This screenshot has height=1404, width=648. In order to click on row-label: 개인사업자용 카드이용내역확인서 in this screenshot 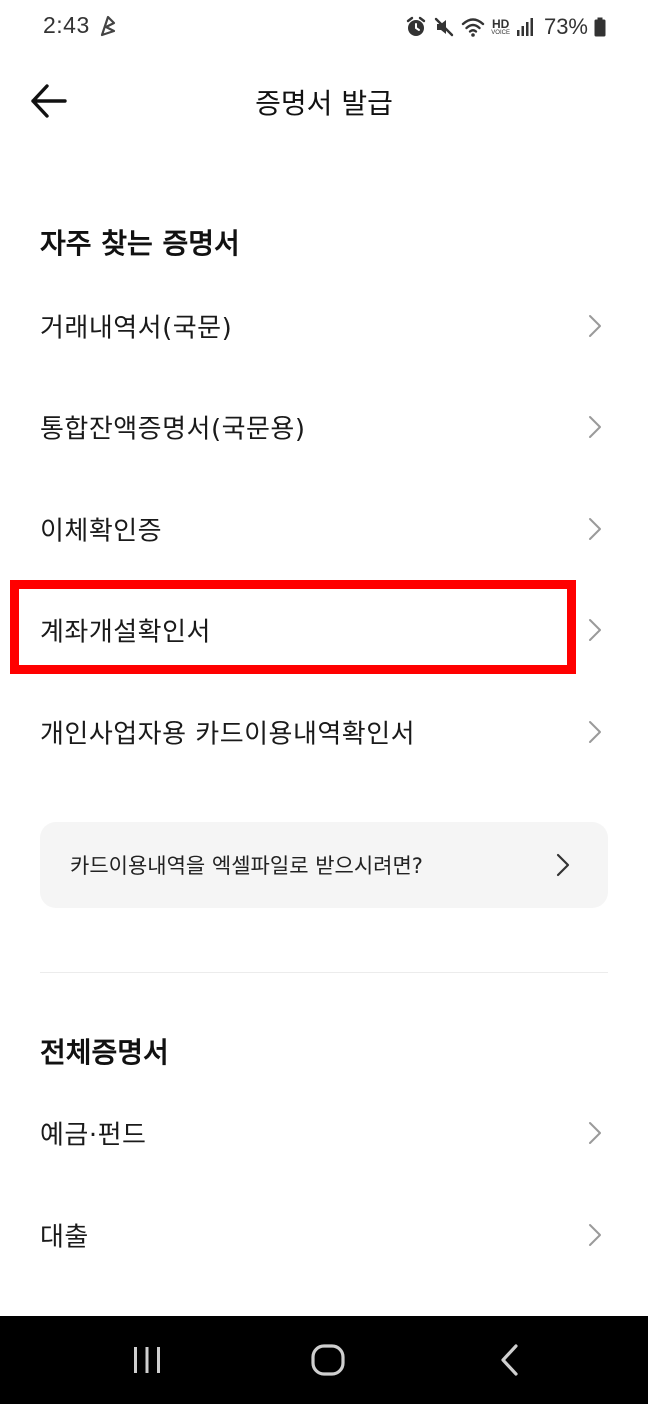, I will do `click(228, 734)`.